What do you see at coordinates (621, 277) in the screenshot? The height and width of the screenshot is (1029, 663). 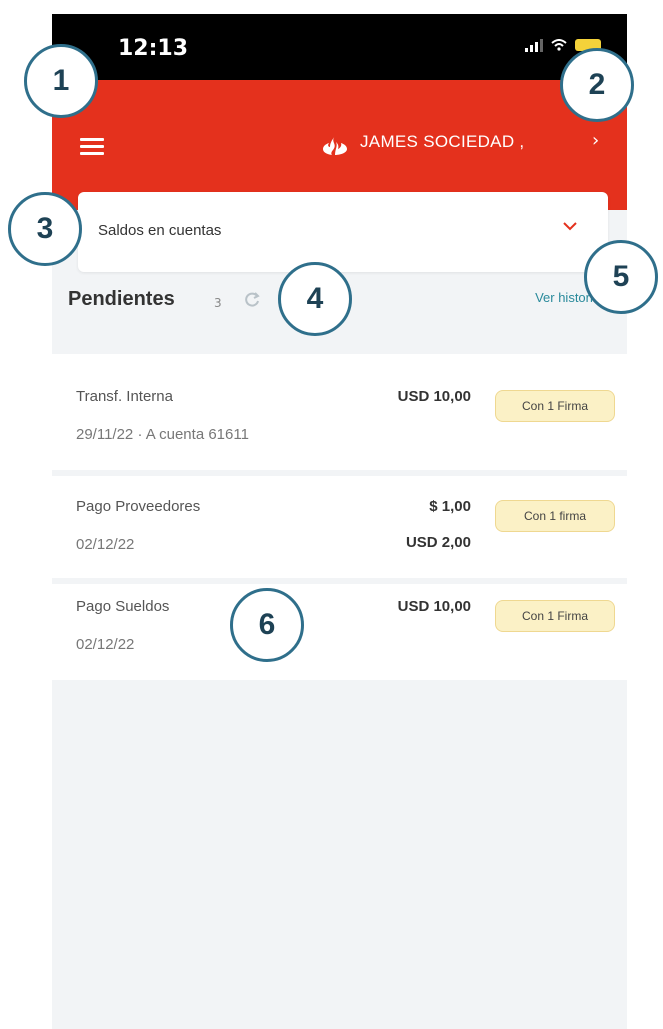 I see `callout-marker: 5` at bounding box center [621, 277].